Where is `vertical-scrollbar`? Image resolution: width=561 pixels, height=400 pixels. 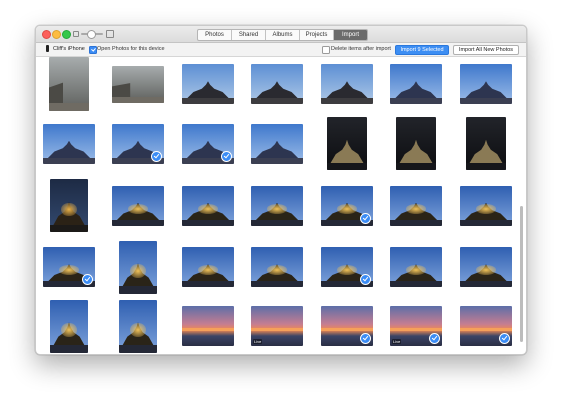
vertical-scrollbar is located at coordinates (521, 274).